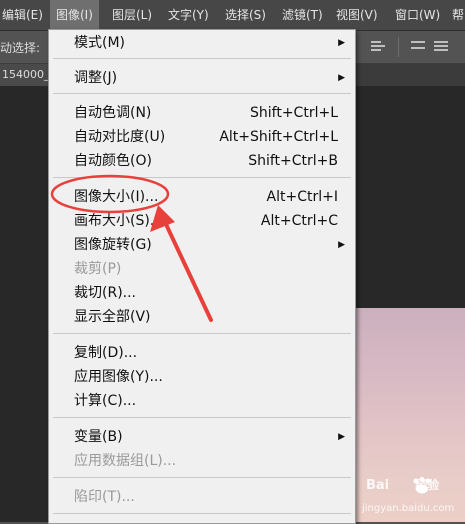  I want to click on menu-item-auto-contrast: 自动对比度(U) Alt+Shift+Ctrl+L, so click(202, 137).